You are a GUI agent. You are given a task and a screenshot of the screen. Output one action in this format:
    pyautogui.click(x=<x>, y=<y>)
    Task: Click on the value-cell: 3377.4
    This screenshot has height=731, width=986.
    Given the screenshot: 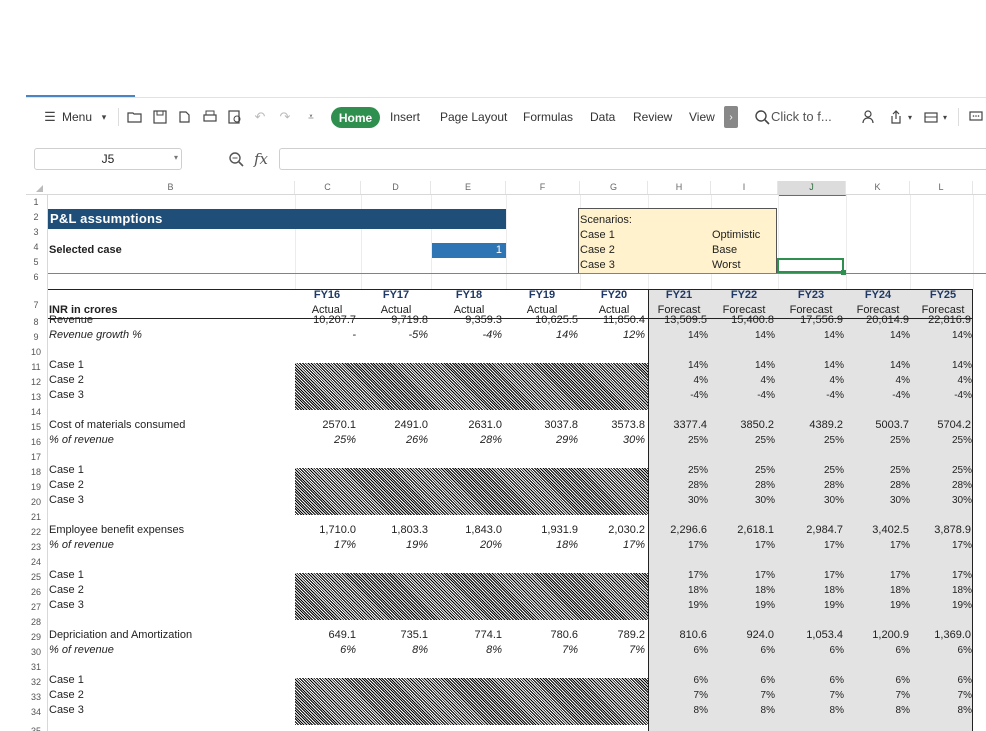 What is the action you would take?
    pyautogui.click(x=676, y=425)
    